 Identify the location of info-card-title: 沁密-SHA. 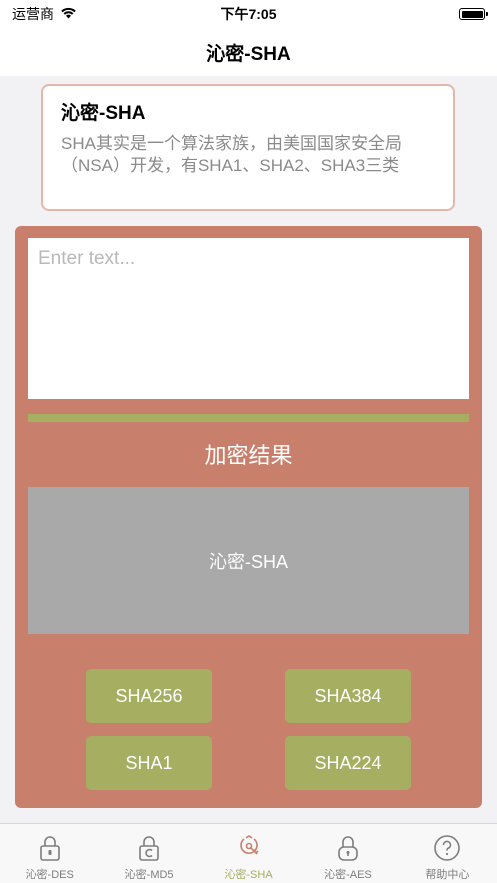
(103, 113).